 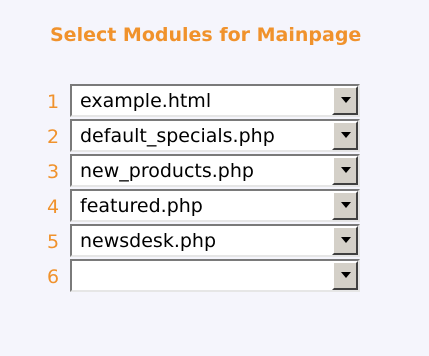 I want to click on select-value: featured.php, so click(x=141, y=206).